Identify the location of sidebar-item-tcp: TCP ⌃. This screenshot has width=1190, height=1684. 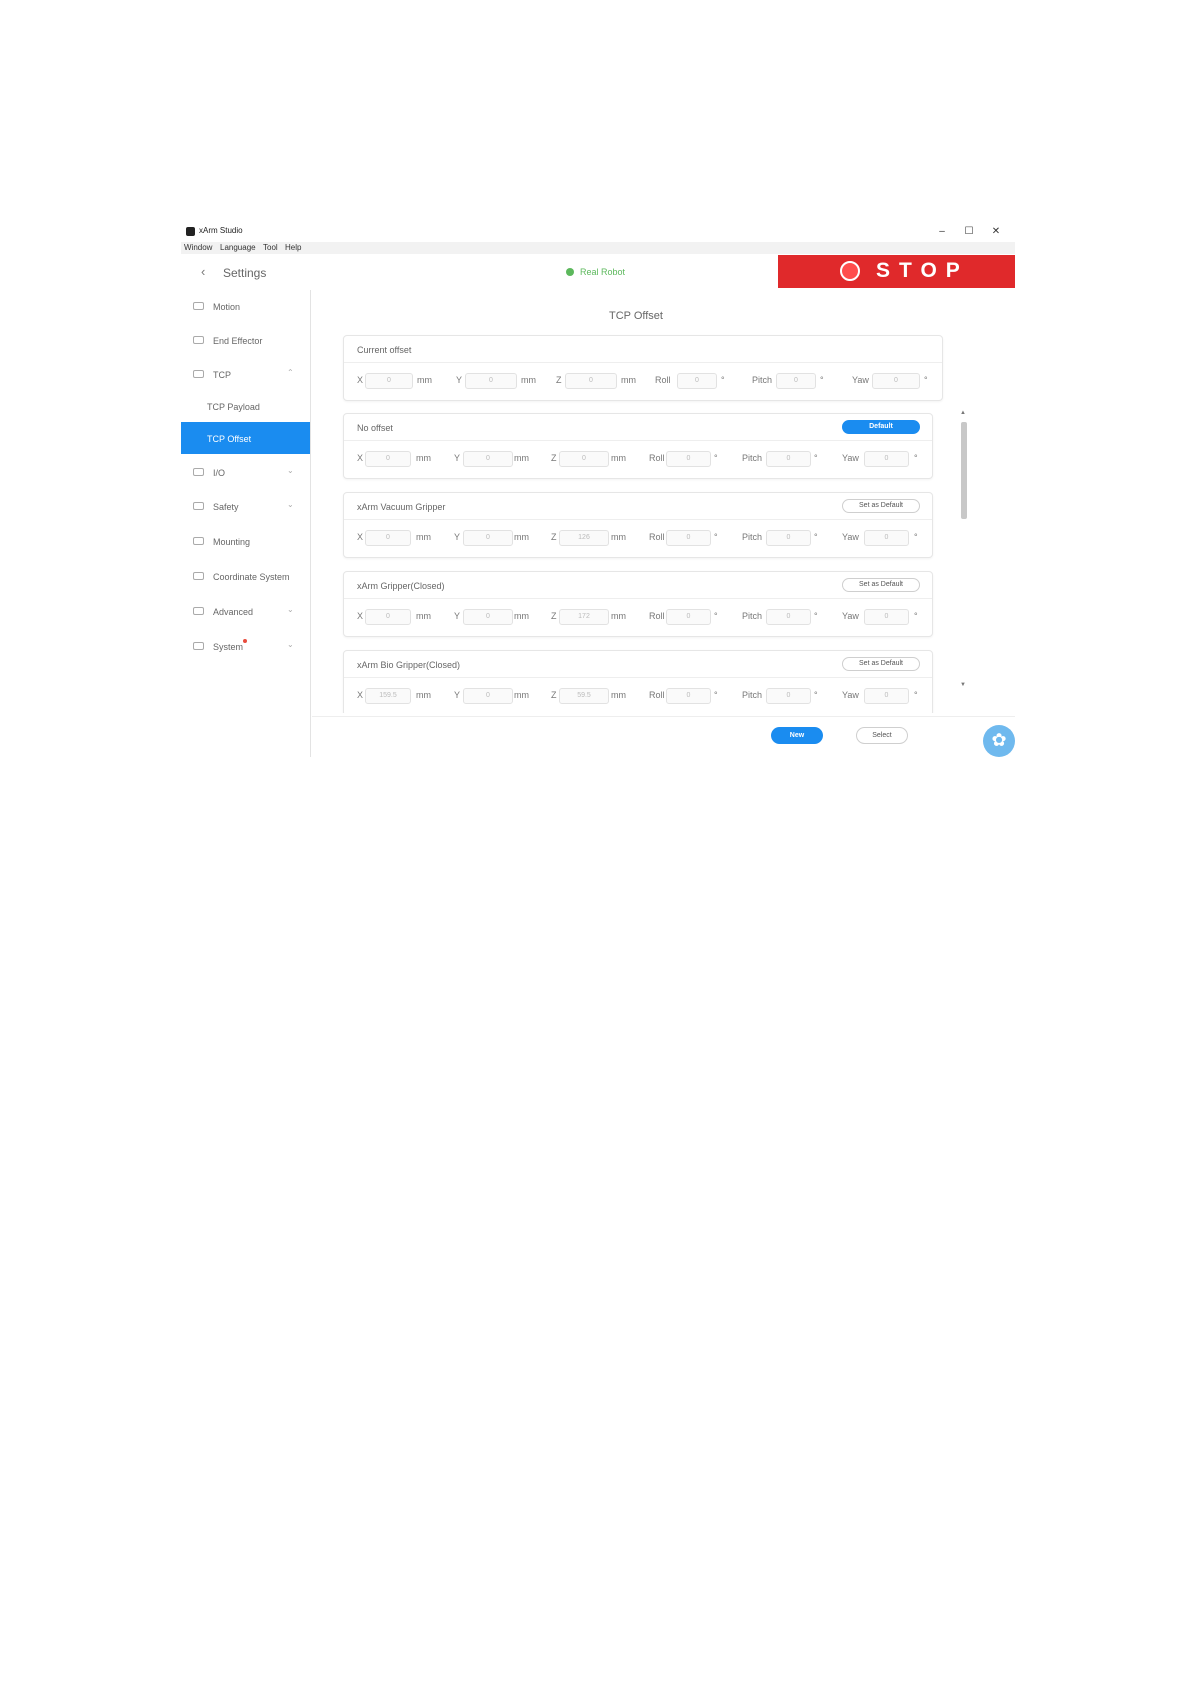
(245, 374).